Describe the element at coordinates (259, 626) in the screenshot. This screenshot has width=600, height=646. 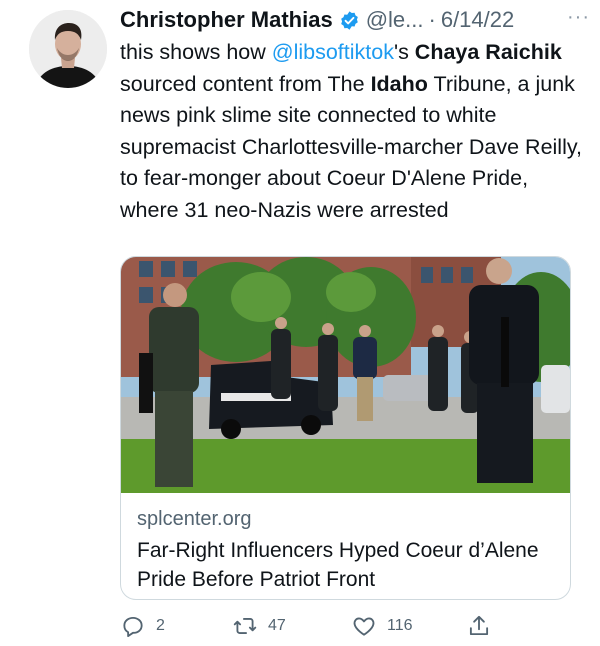
I see `retweet-button: 47` at that location.